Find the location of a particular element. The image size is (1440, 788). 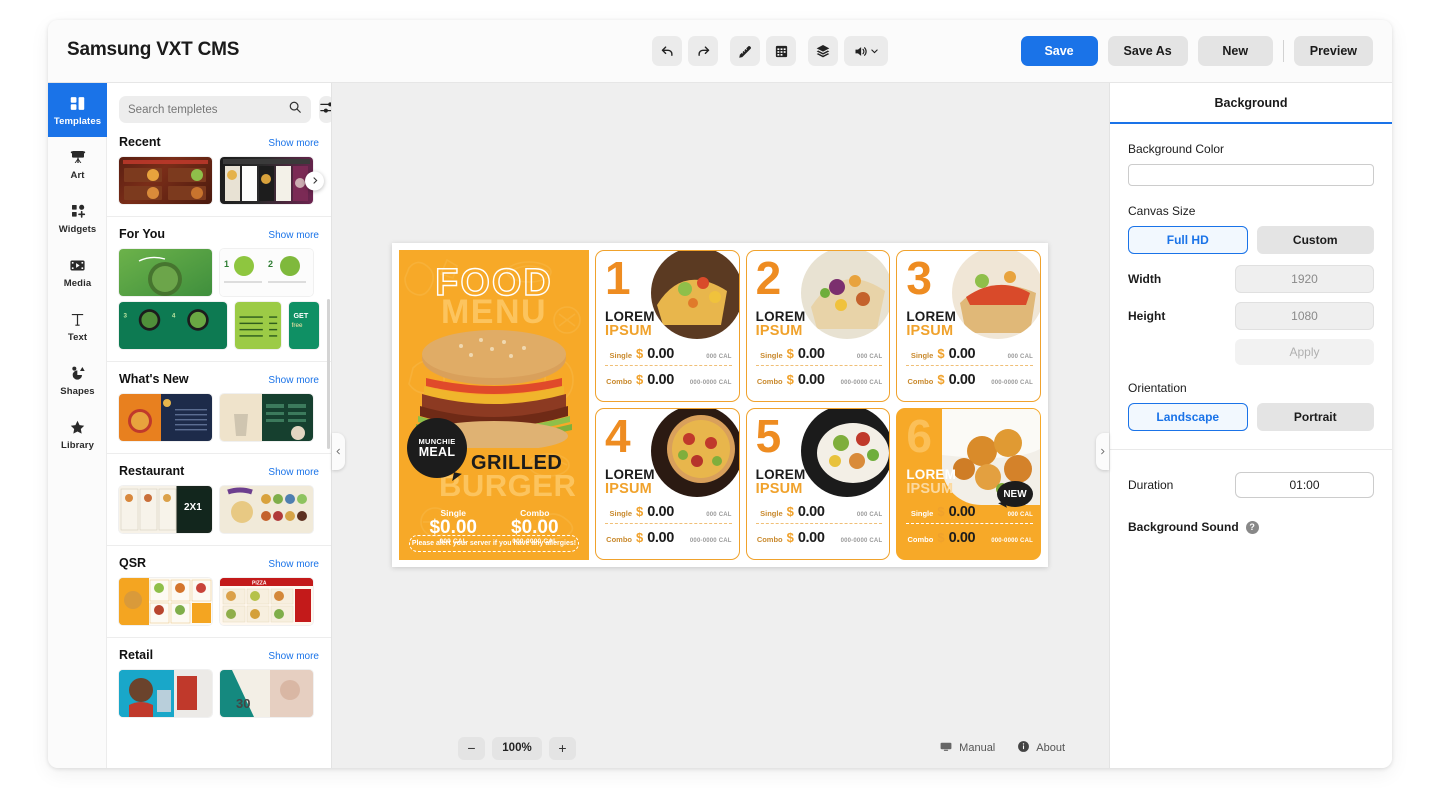

history-tool-group is located at coordinates (685, 51).